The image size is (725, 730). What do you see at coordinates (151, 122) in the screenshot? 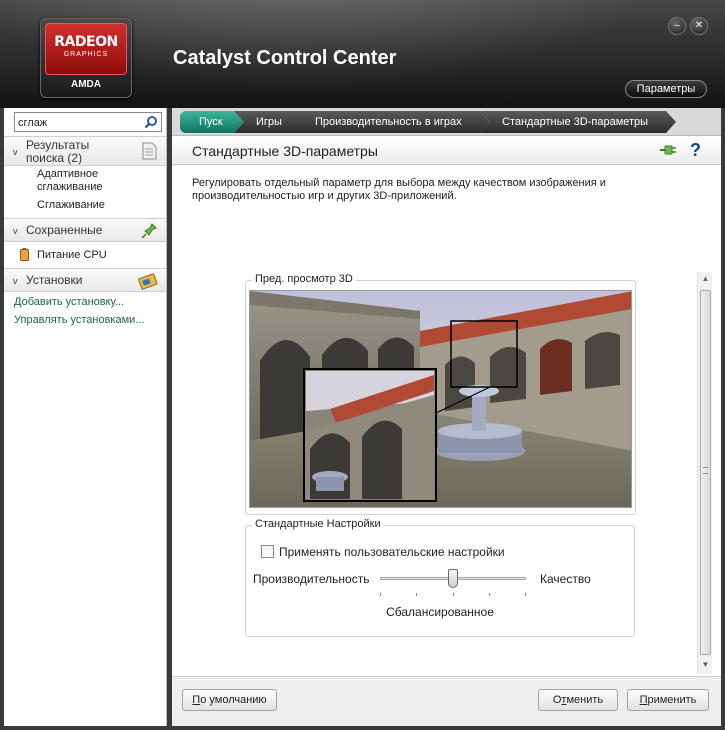
I see `search-icon` at bounding box center [151, 122].